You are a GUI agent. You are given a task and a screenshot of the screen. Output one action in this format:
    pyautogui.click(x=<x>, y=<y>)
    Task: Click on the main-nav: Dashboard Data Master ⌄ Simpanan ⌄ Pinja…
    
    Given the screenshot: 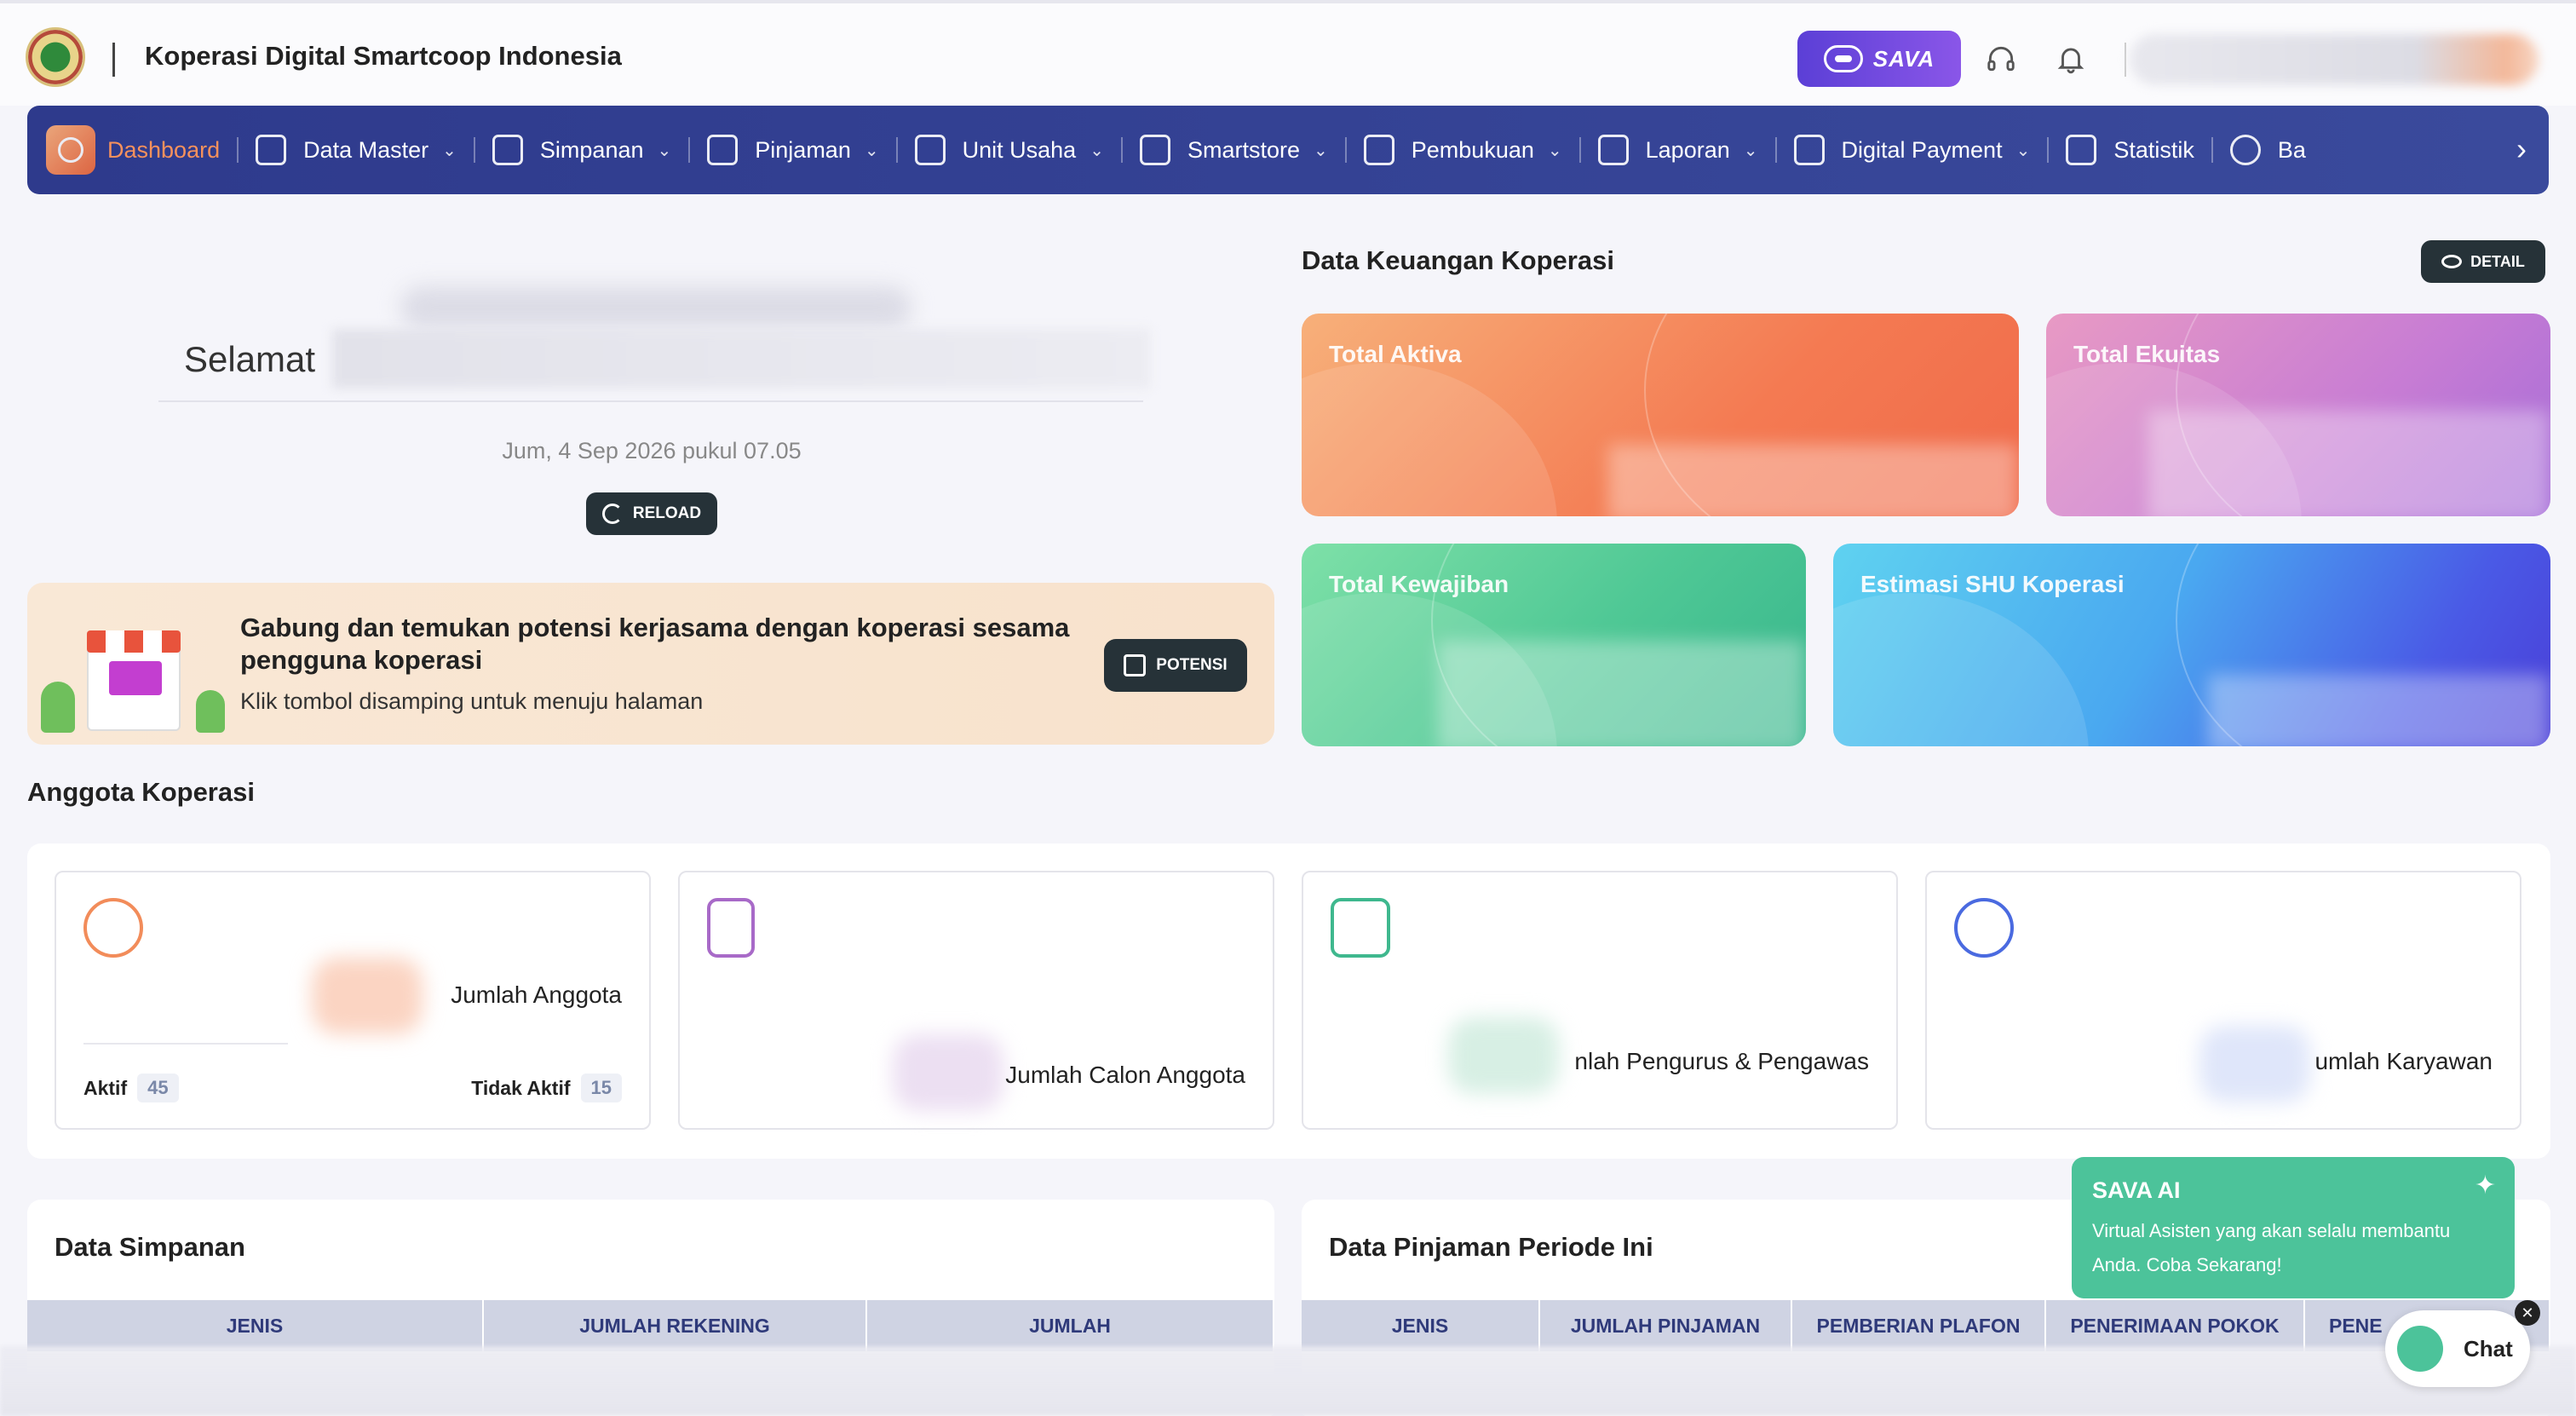 What is the action you would take?
    pyautogui.click(x=1288, y=150)
    